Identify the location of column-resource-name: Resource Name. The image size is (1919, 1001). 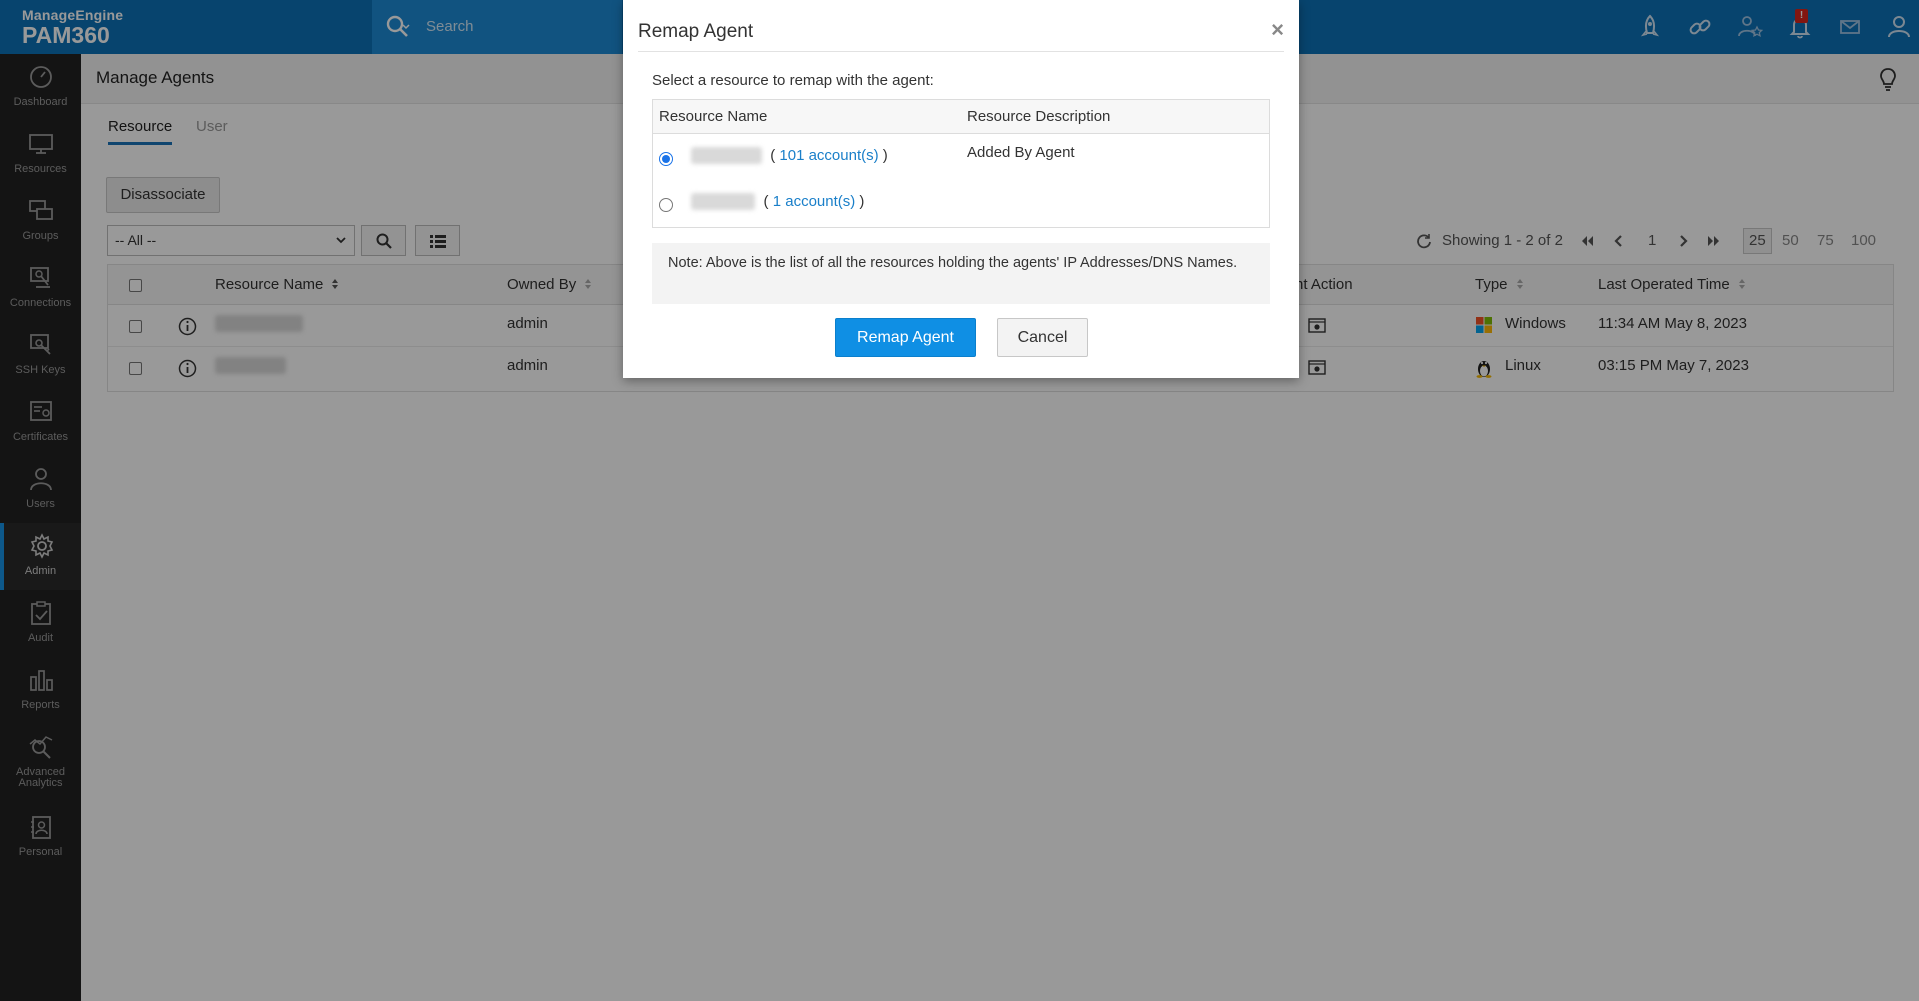
(713, 116).